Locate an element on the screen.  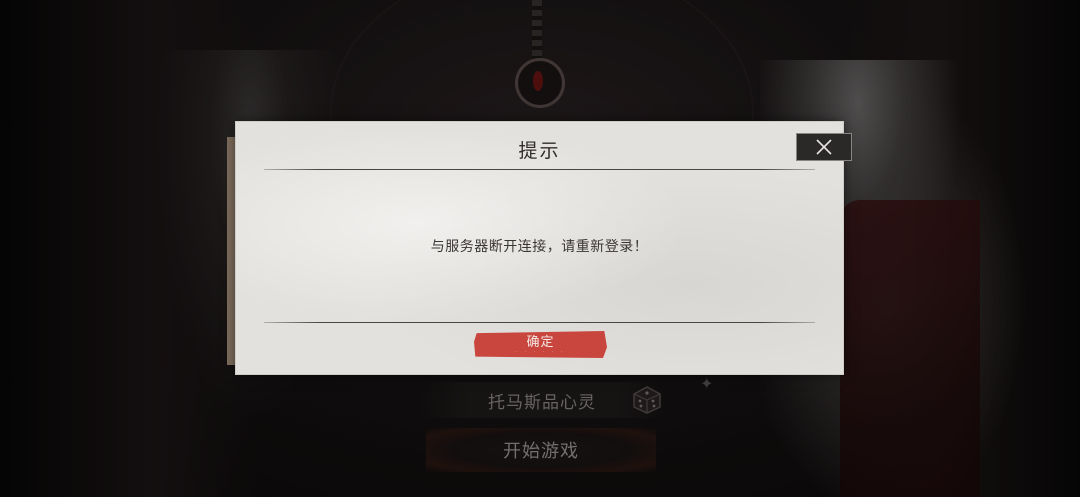
confirm-button: 确定 · · · · · · is located at coordinates (540, 344).